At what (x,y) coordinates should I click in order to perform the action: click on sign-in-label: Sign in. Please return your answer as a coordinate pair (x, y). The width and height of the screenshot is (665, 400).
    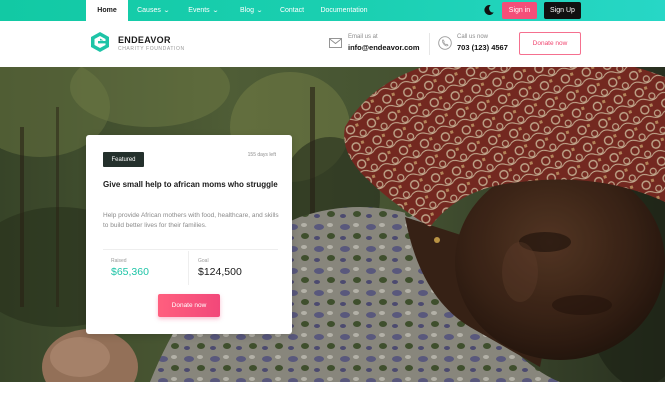
    Looking at the image, I should click on (519, 10).